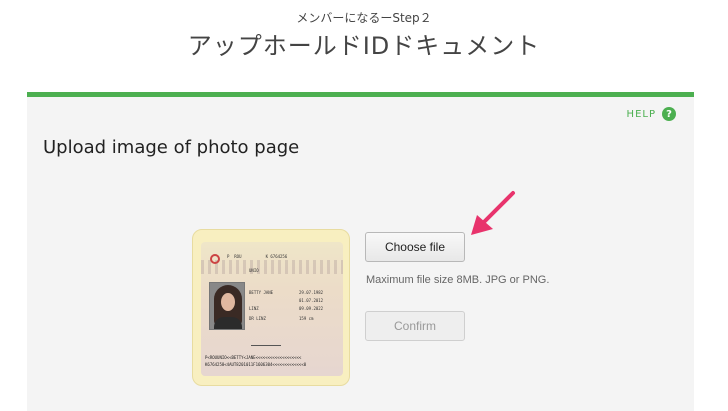  I want to click on passport-header-line: P ROU K 6764256, so click(257, 256).